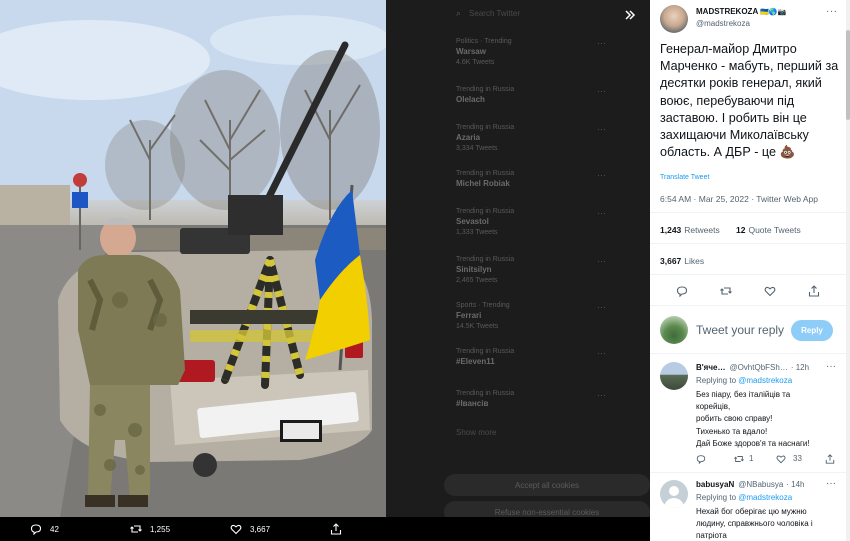 The image size is (850, 541). Describe the element at coordinates (723, 23) in the screenshot. I see `author-handle: @madstrekoza` at that location.